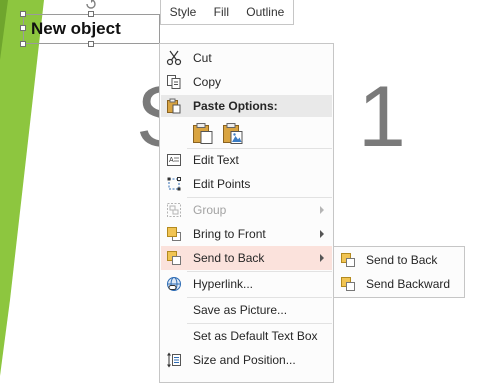 This screenshot has height=383, width=480. What do you see at coordinates (76, 28) in the screenshot?
I see `text-box-content: New object` at bounding box center [76, 28].